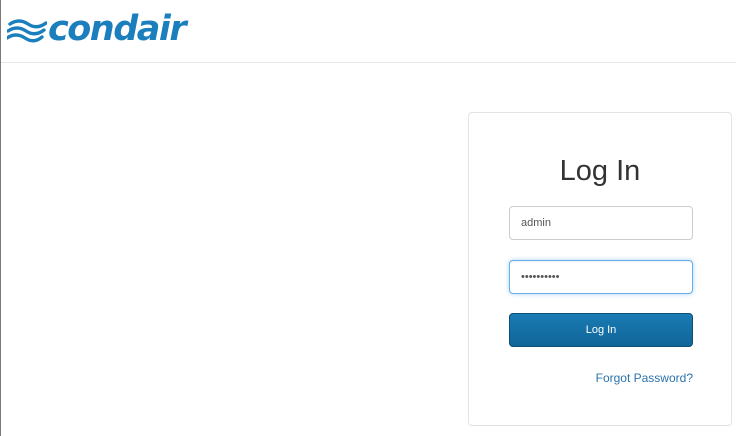 This screenshot has width=736, height=436. Describe the element at coordinates (600, 171) in the screenshot. I see `login-title: Log In` at that location.